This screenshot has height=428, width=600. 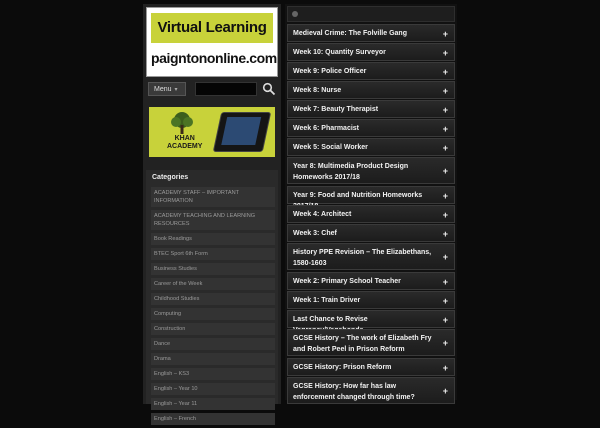 What do you see at coordinates (226, 89) in the screenshot?
I see `search-input` at bounding box center [226, 89].